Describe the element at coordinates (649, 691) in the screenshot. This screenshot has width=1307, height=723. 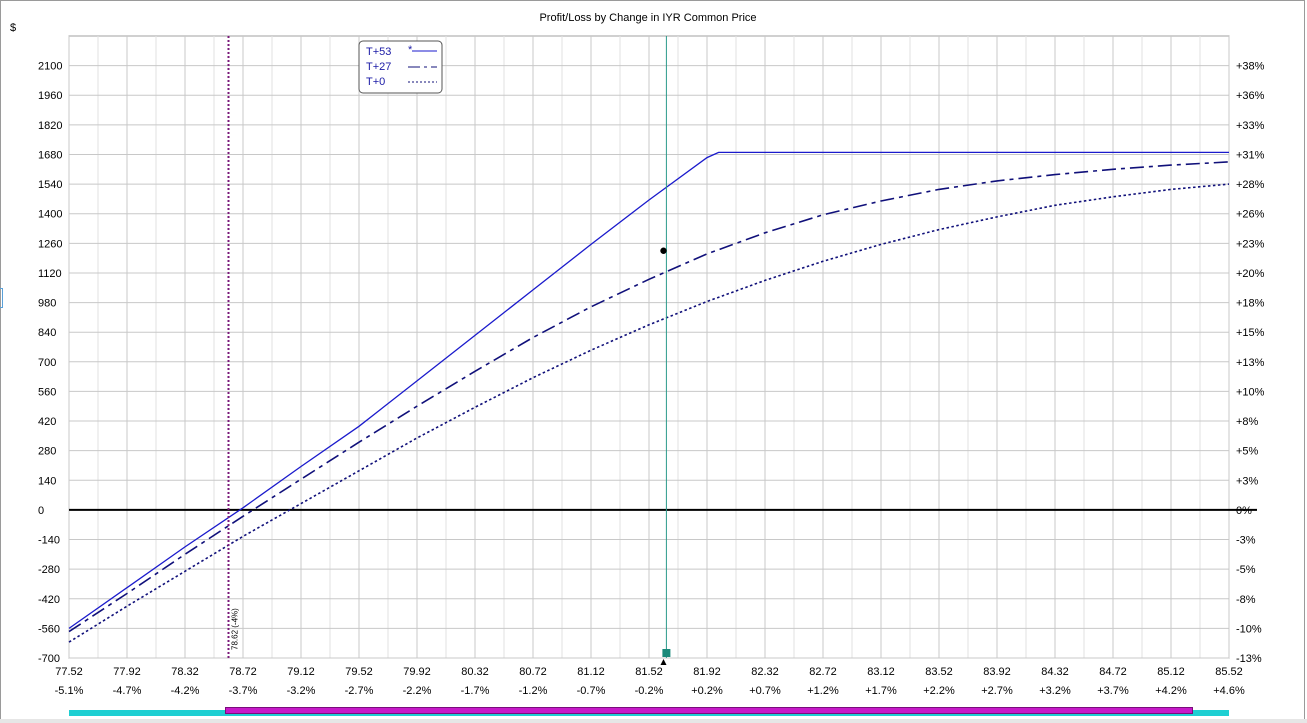
I see `x-percent-tick-label: -0.2%` at that location.